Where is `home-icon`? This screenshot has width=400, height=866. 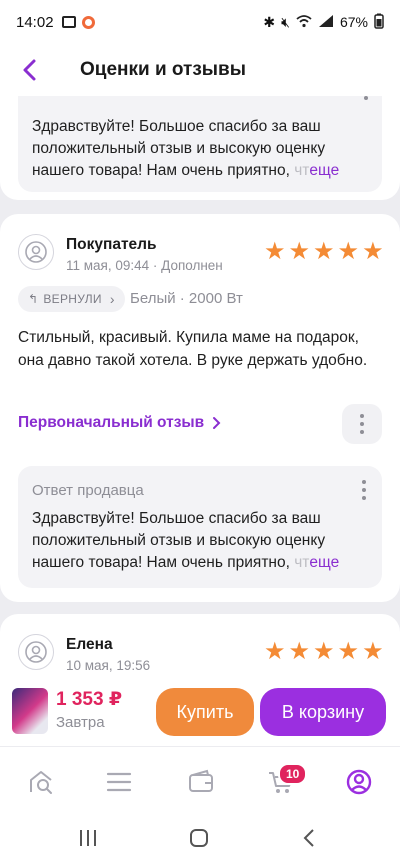 home-icon is located at coordinates (199, 838).